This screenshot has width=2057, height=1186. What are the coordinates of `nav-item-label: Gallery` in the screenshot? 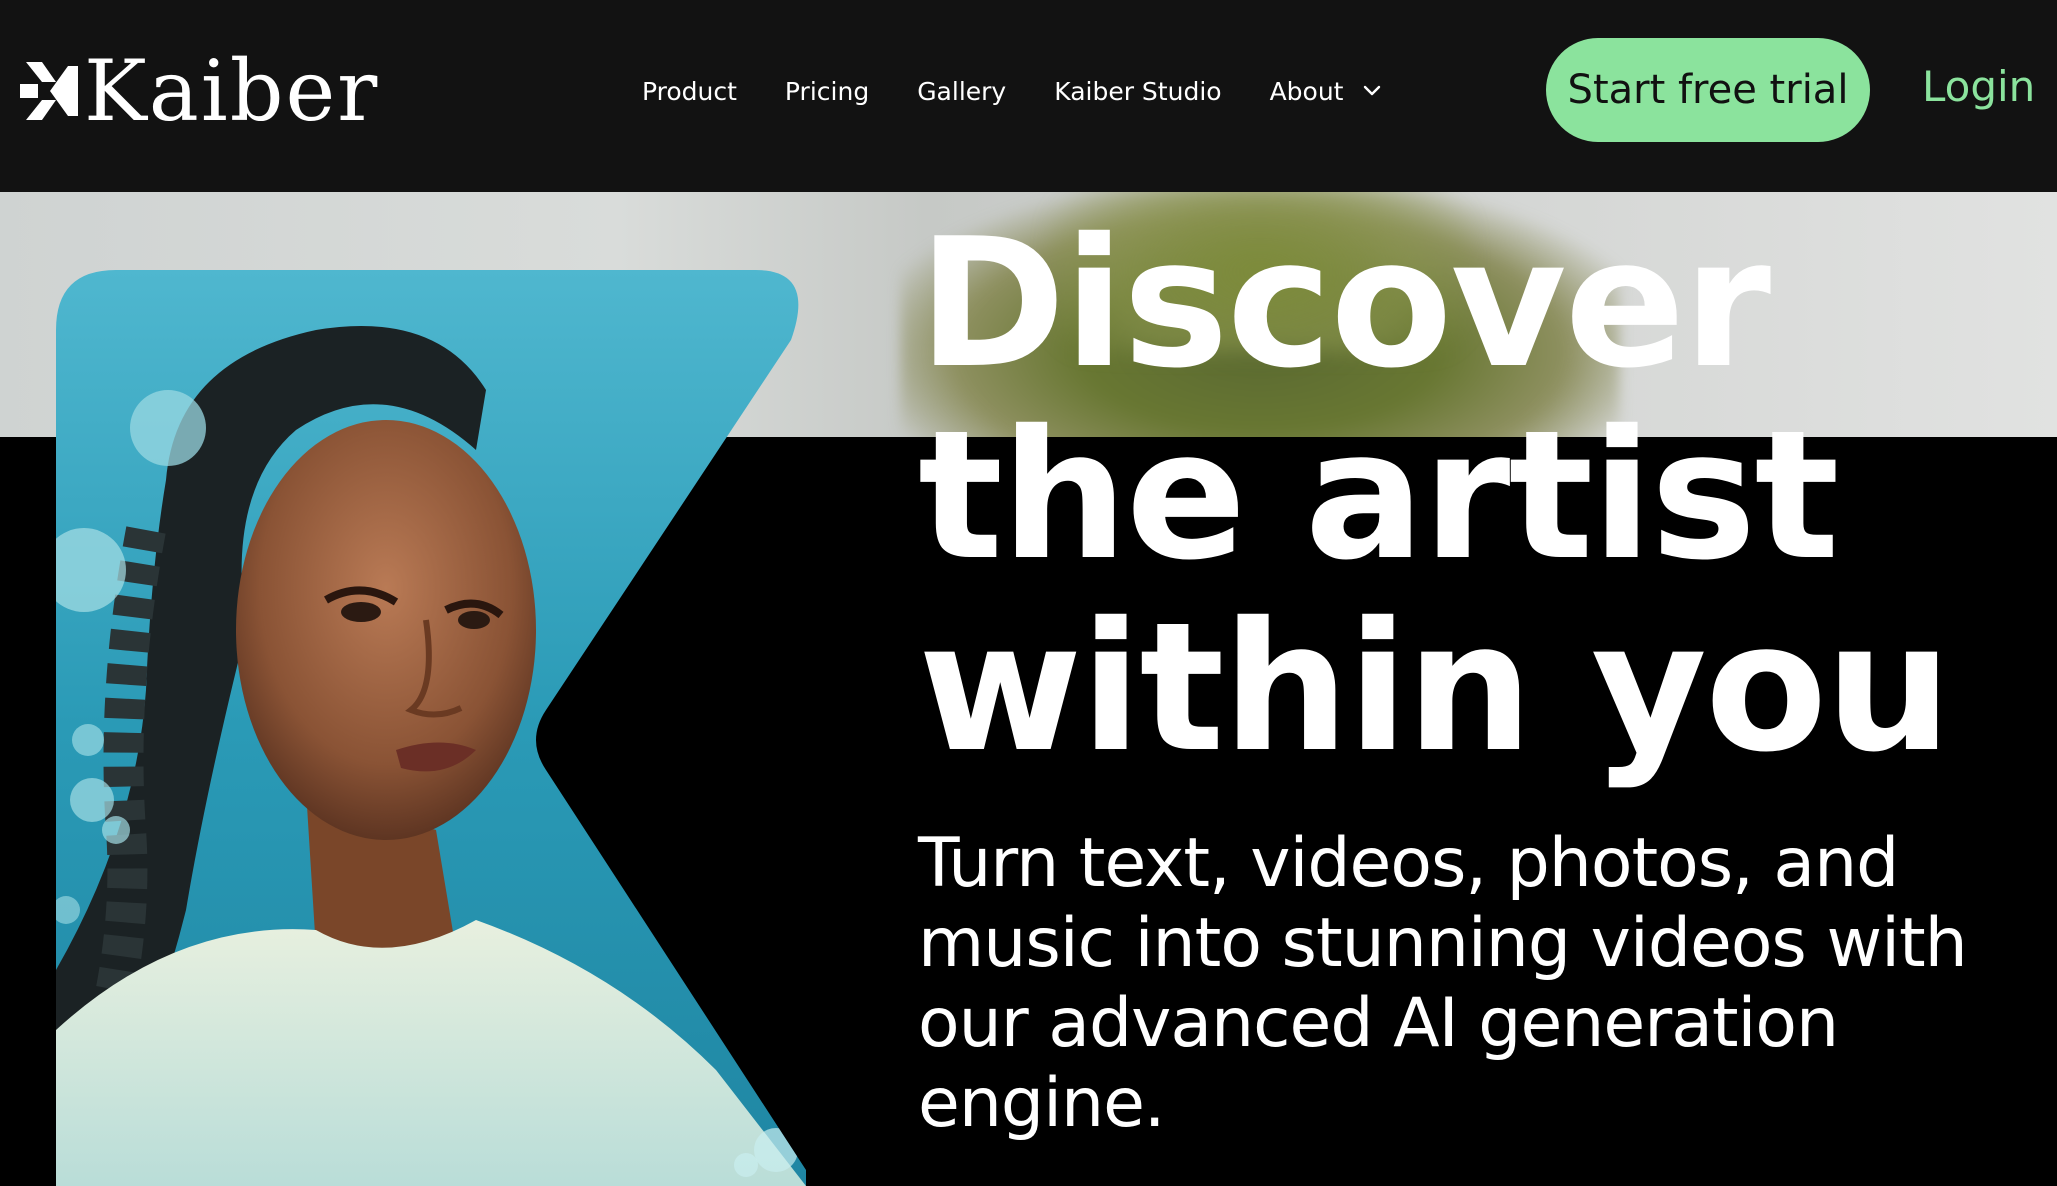 It's located at (962, 91).